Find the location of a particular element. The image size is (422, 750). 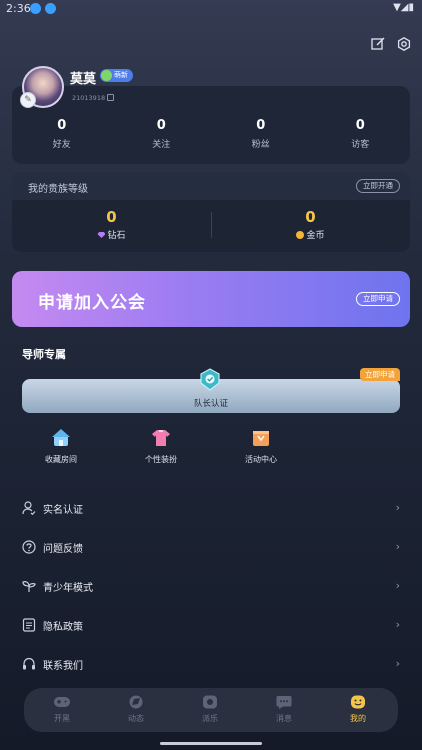

top-actions is located at coordinates (391, 44).